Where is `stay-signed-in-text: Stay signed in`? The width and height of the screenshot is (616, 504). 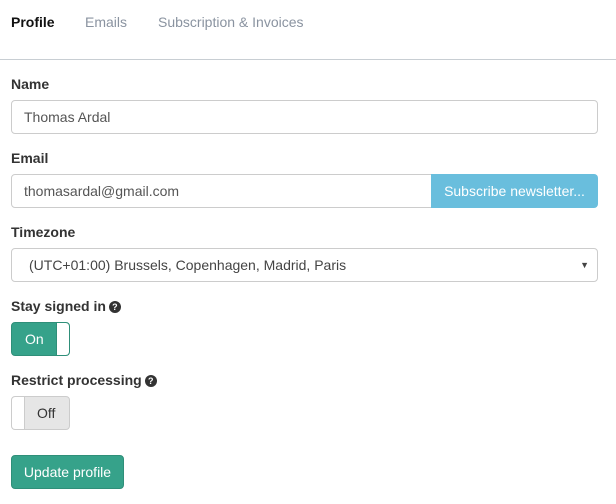 stay-signed-in-text: Stay signed in is located at coordinates (58, 306).